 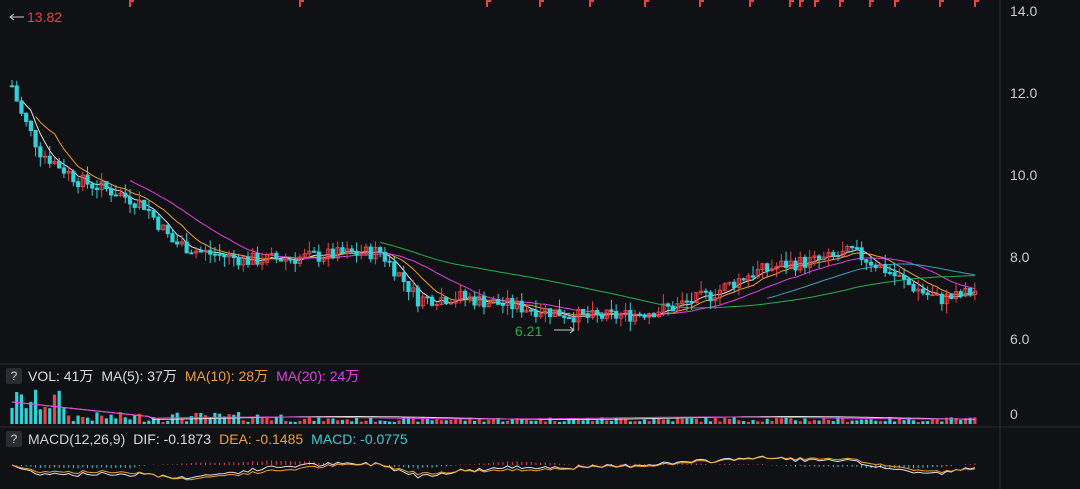 I want to click on high-price-label: 13.82, so click(x=44, y=17).